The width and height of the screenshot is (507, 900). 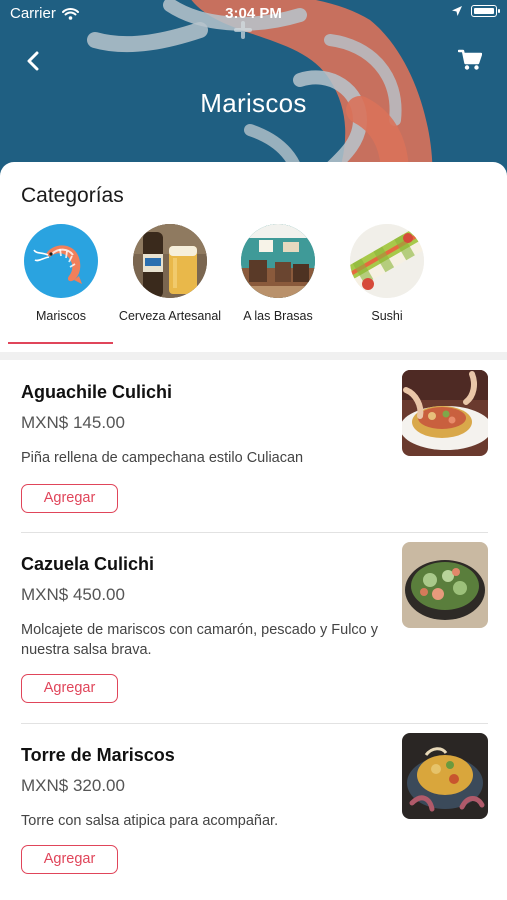 I want to click on product-name: Torre de Mariscos, so click(x=98, y=755).